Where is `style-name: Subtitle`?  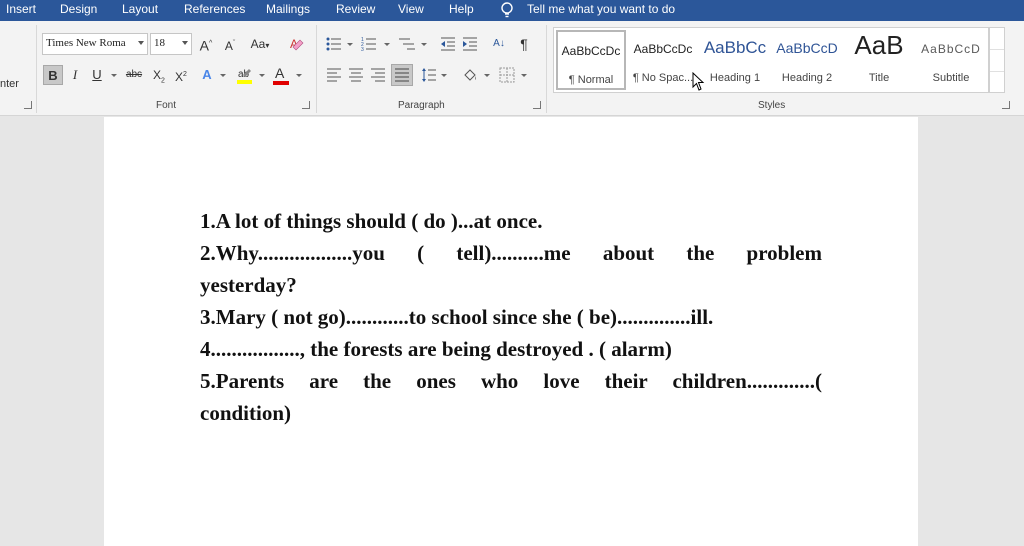 style-name: Subtitle is located at coordinates (951, 78).